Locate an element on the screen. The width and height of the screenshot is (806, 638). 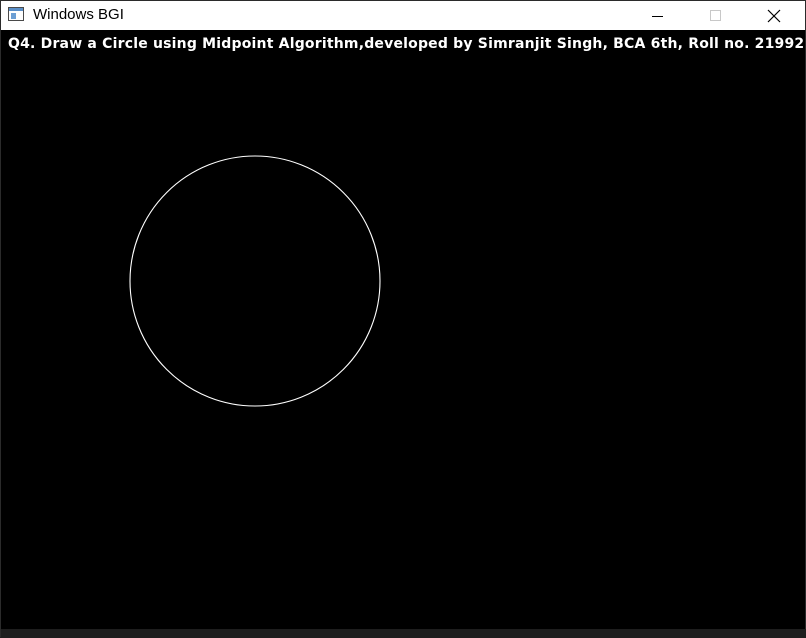
app-window-icon is located at coordinates (16, 14).